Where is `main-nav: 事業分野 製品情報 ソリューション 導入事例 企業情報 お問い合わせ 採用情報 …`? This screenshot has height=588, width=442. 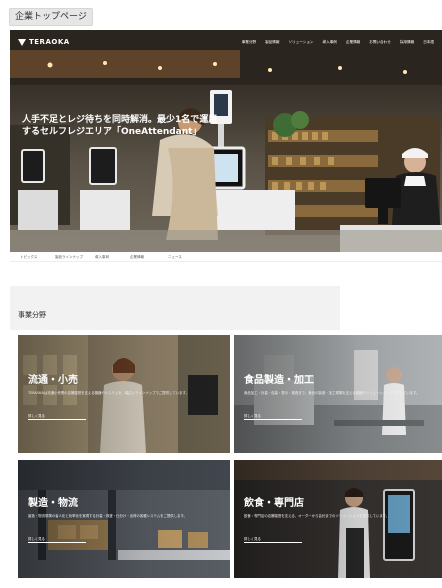
main-nav: 事業分野 製品情報 ソリューション 導入事例 企業情報 お問い合わせ 採用情報 … is located at coordinates (338, 42).